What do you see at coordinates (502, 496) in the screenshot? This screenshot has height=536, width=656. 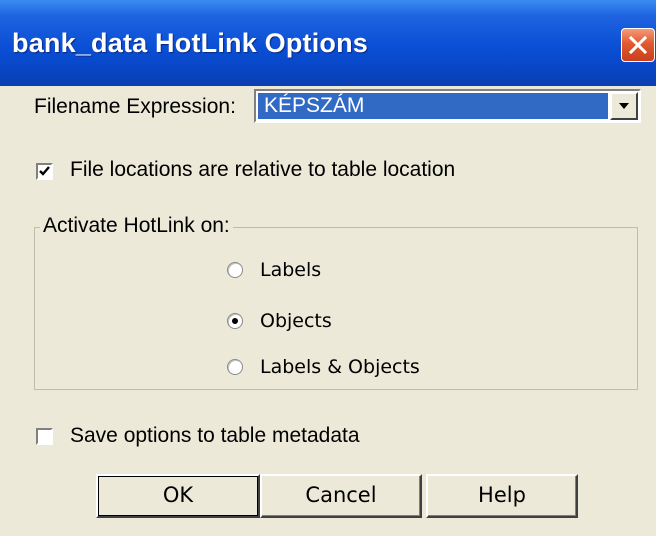 I see `help-button: Help` at bounding box center [502, 496].